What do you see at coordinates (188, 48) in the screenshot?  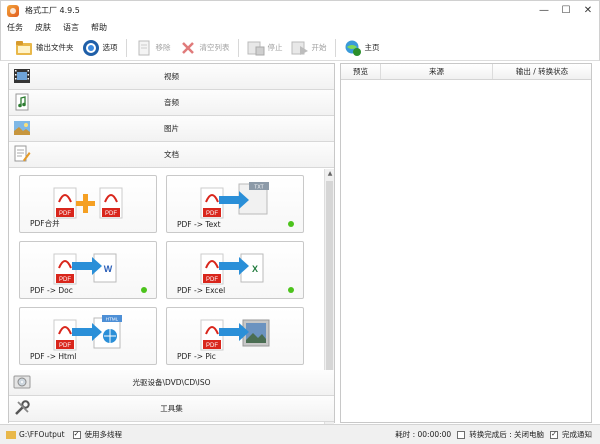 I see `clear-x-icon` at bounding box center [188, 48].